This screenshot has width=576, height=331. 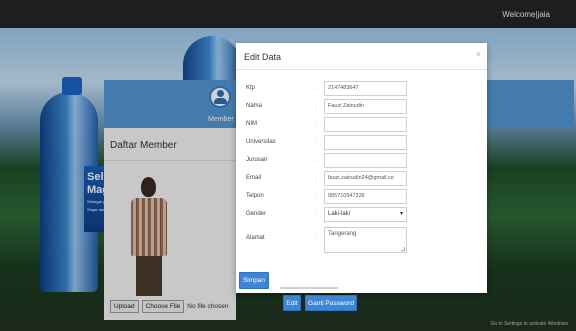 I want to click on alamat-value: Tangerang, so click(x=342, y=234).